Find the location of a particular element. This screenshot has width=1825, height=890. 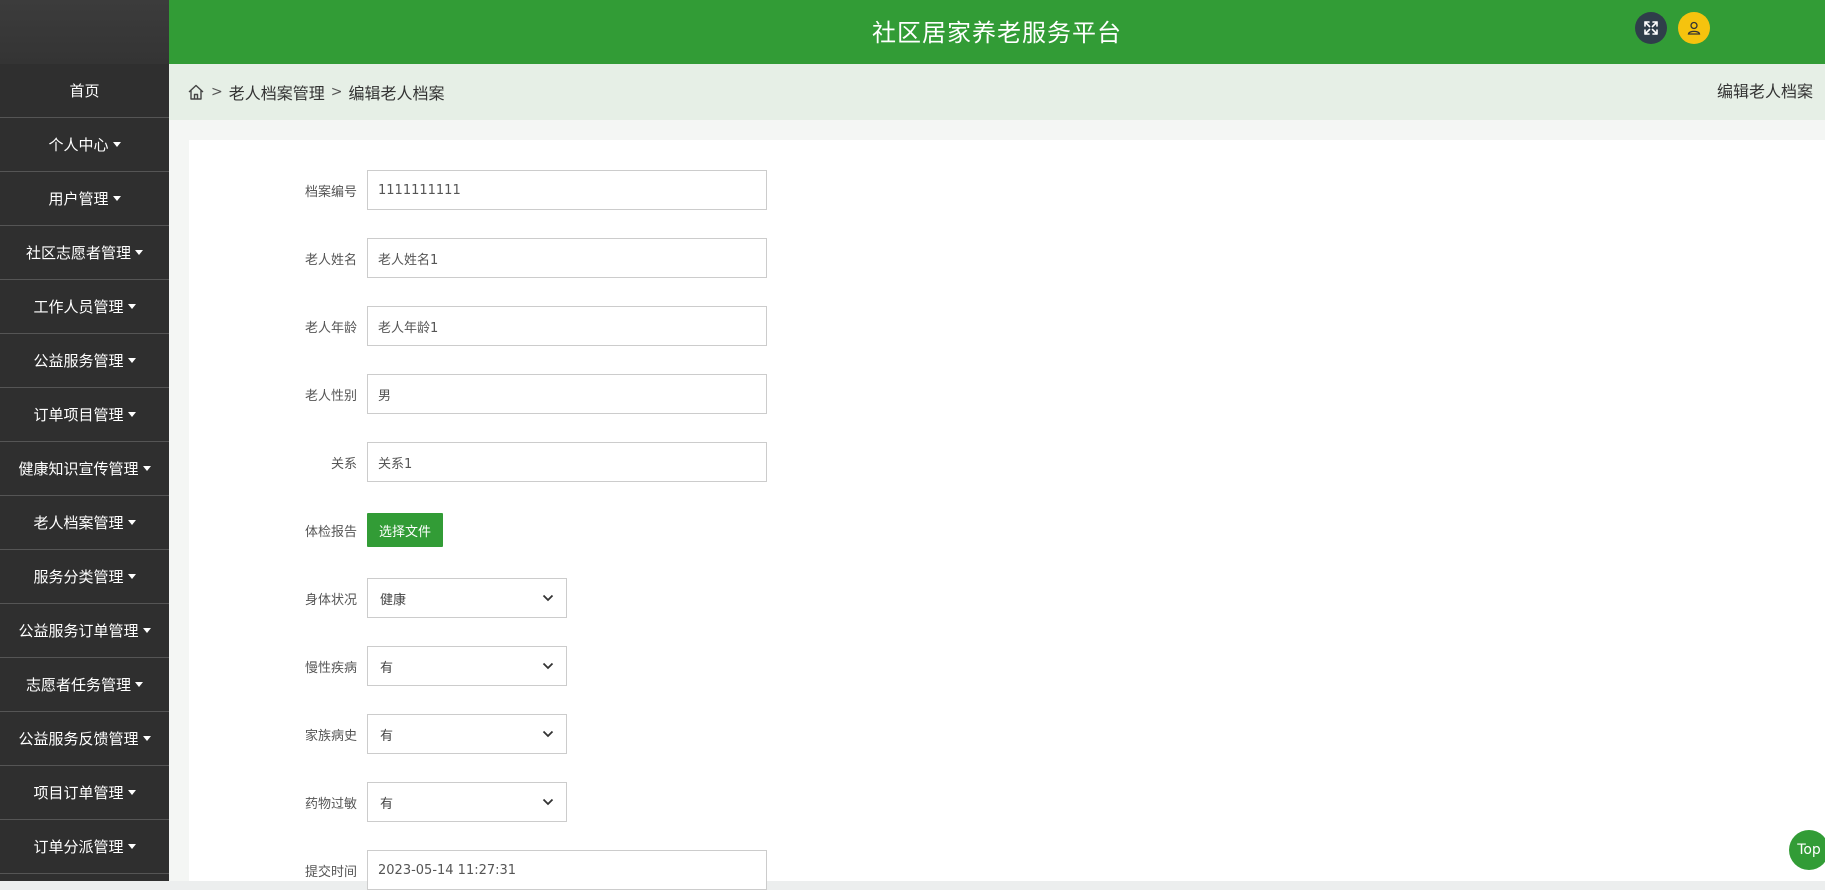

chronic-select: 有 is located at coordinates (467, 666).